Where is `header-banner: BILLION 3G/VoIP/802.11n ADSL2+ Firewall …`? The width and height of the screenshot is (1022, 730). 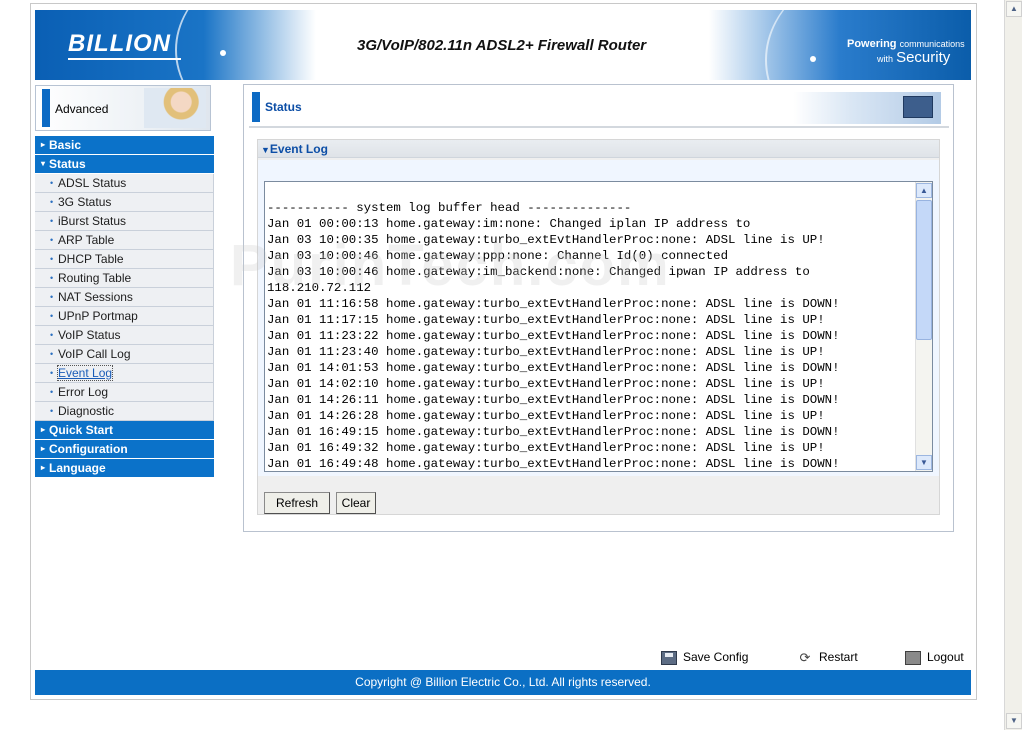
header-banner: BILLION 3G/VoIP/802.11n ADSL2+ Firewall … is located at coordinates (503, 45).